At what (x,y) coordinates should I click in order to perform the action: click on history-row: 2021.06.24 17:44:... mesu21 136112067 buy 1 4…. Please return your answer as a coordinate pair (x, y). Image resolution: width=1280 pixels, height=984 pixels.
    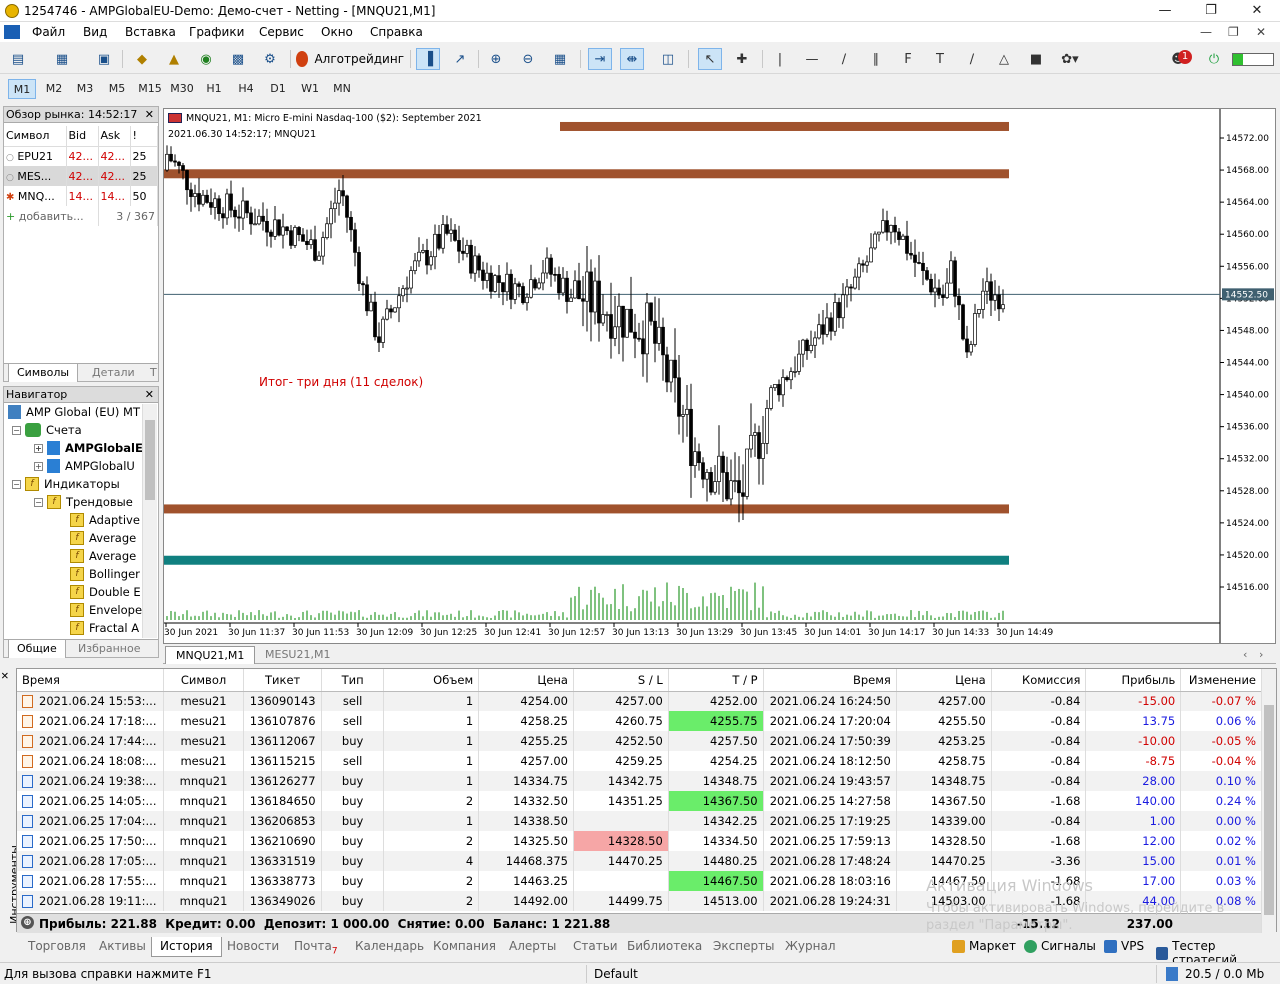
    Looking at the image, I should click on (639, 741).